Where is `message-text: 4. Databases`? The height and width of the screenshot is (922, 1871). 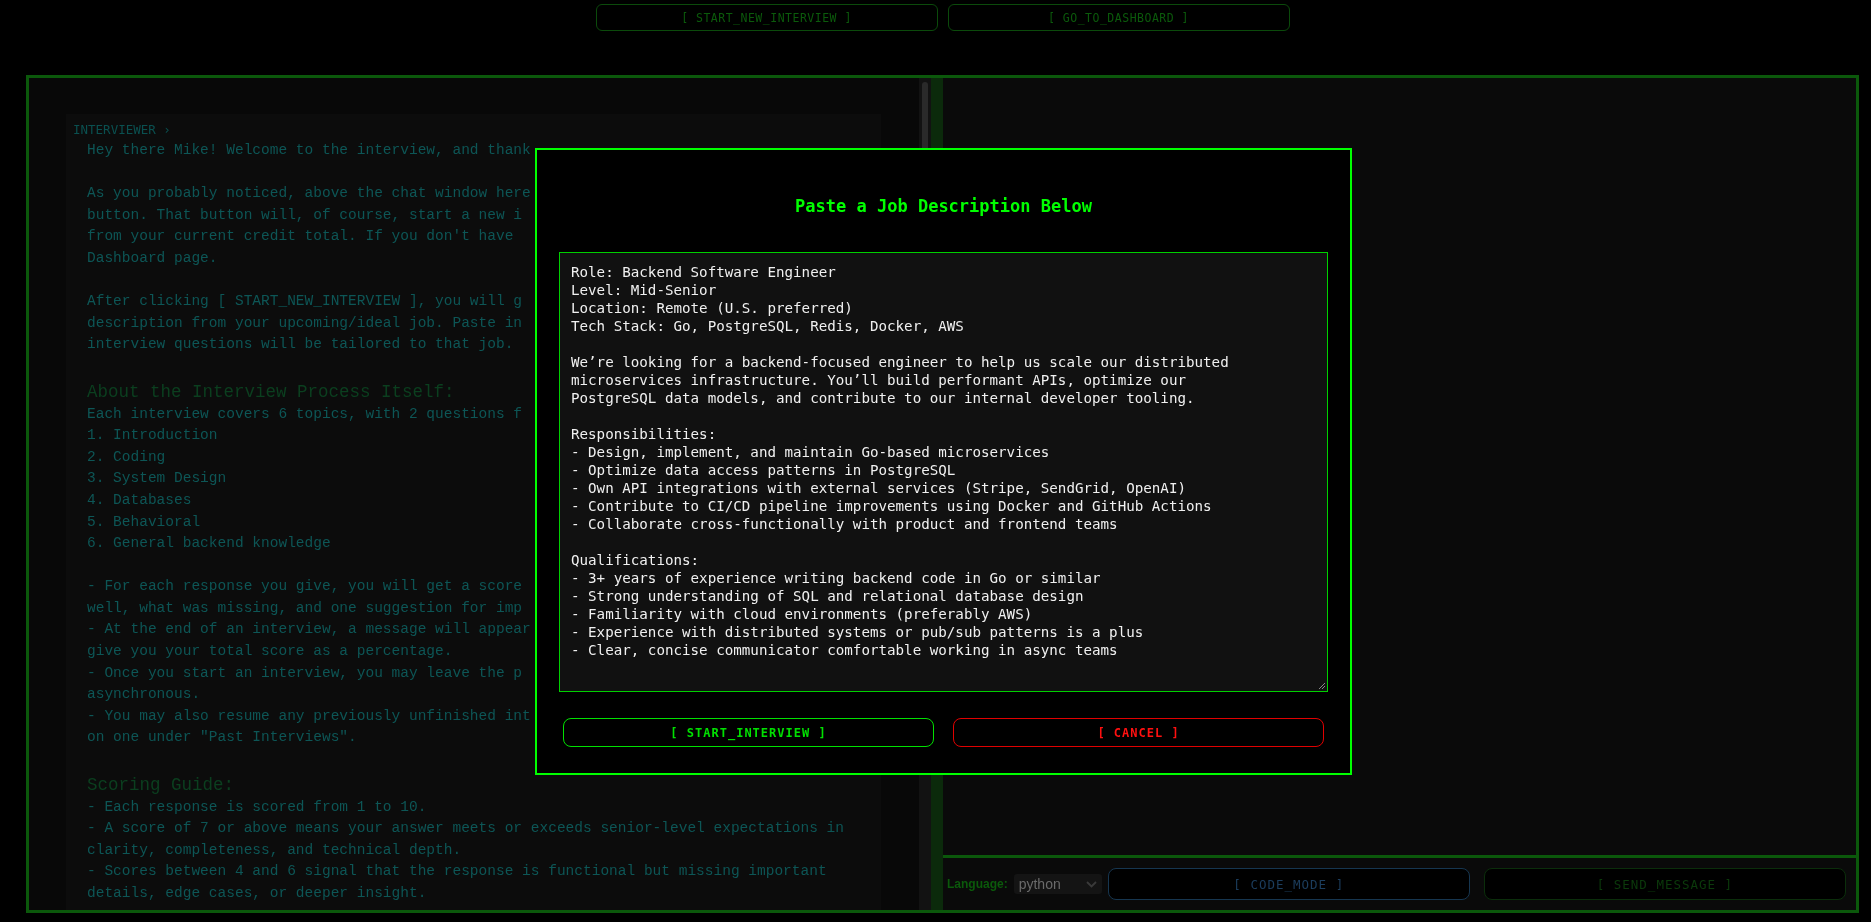 message-text: 4. Databases is located at coordinates (139, 500).